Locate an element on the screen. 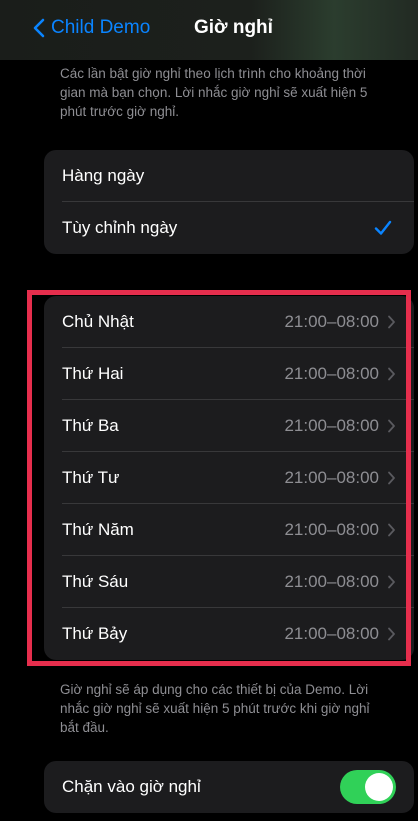 This screenshot has height=821, width=418. block-setting-group: Chặn vào giờ nghỉ is located at coordinates (229, 787).